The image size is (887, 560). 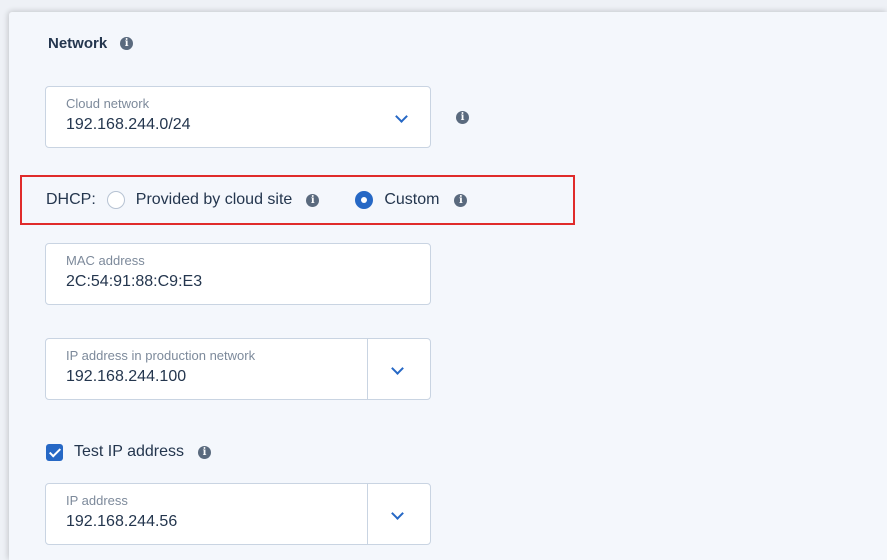 What do you see at coordinates (122, 521) in the screenshot?
I see `test-ip-value: 192.168.244.56` at bounding box center [122, 521].